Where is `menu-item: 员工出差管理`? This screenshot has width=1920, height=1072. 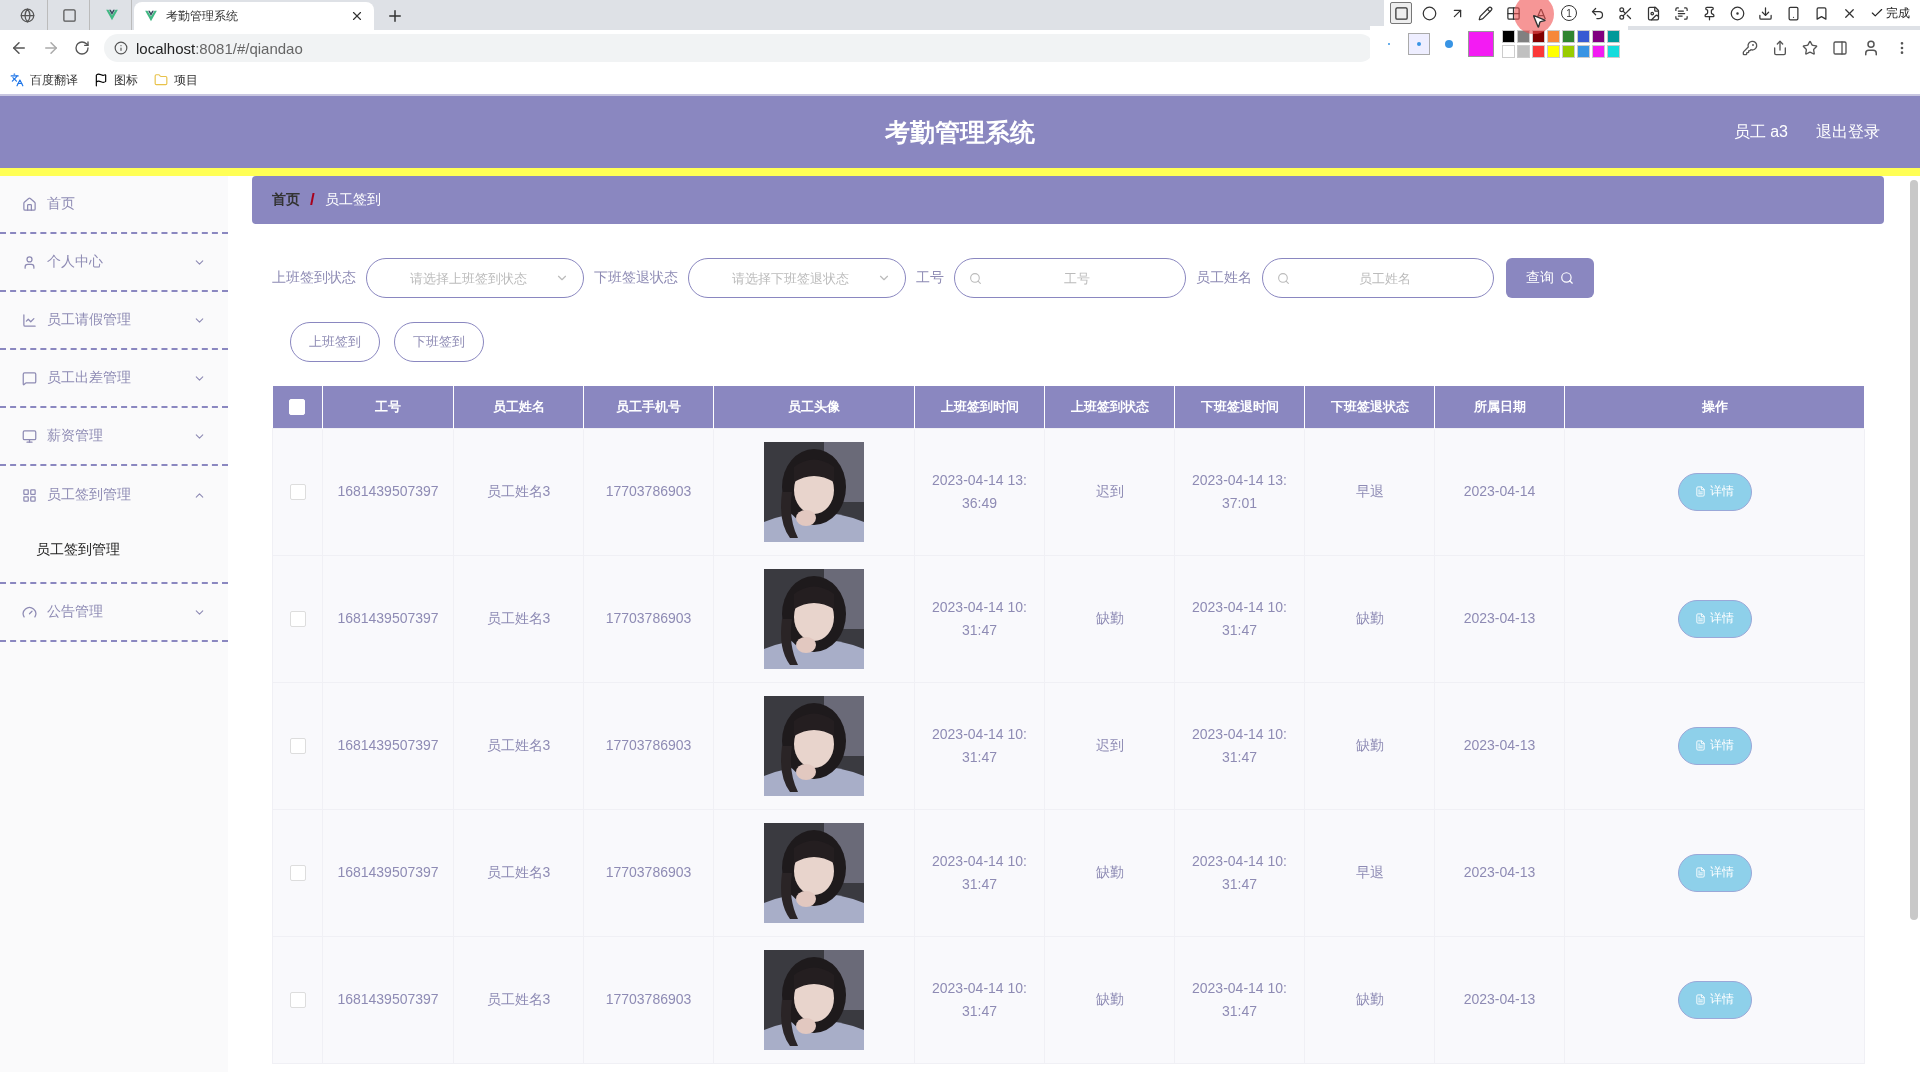 menu-item: 员工出差管理 is located at coordinates (114, 379).